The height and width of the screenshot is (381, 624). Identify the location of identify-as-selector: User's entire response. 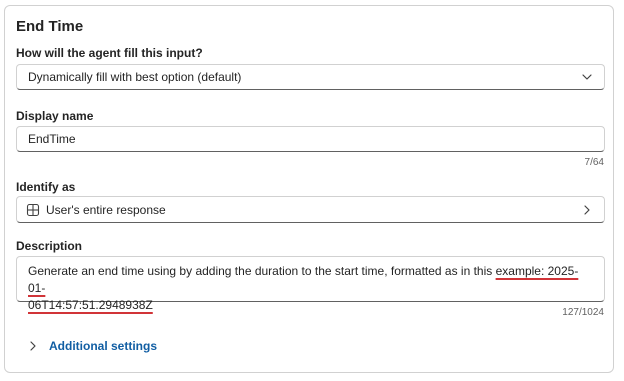
(310, 209).